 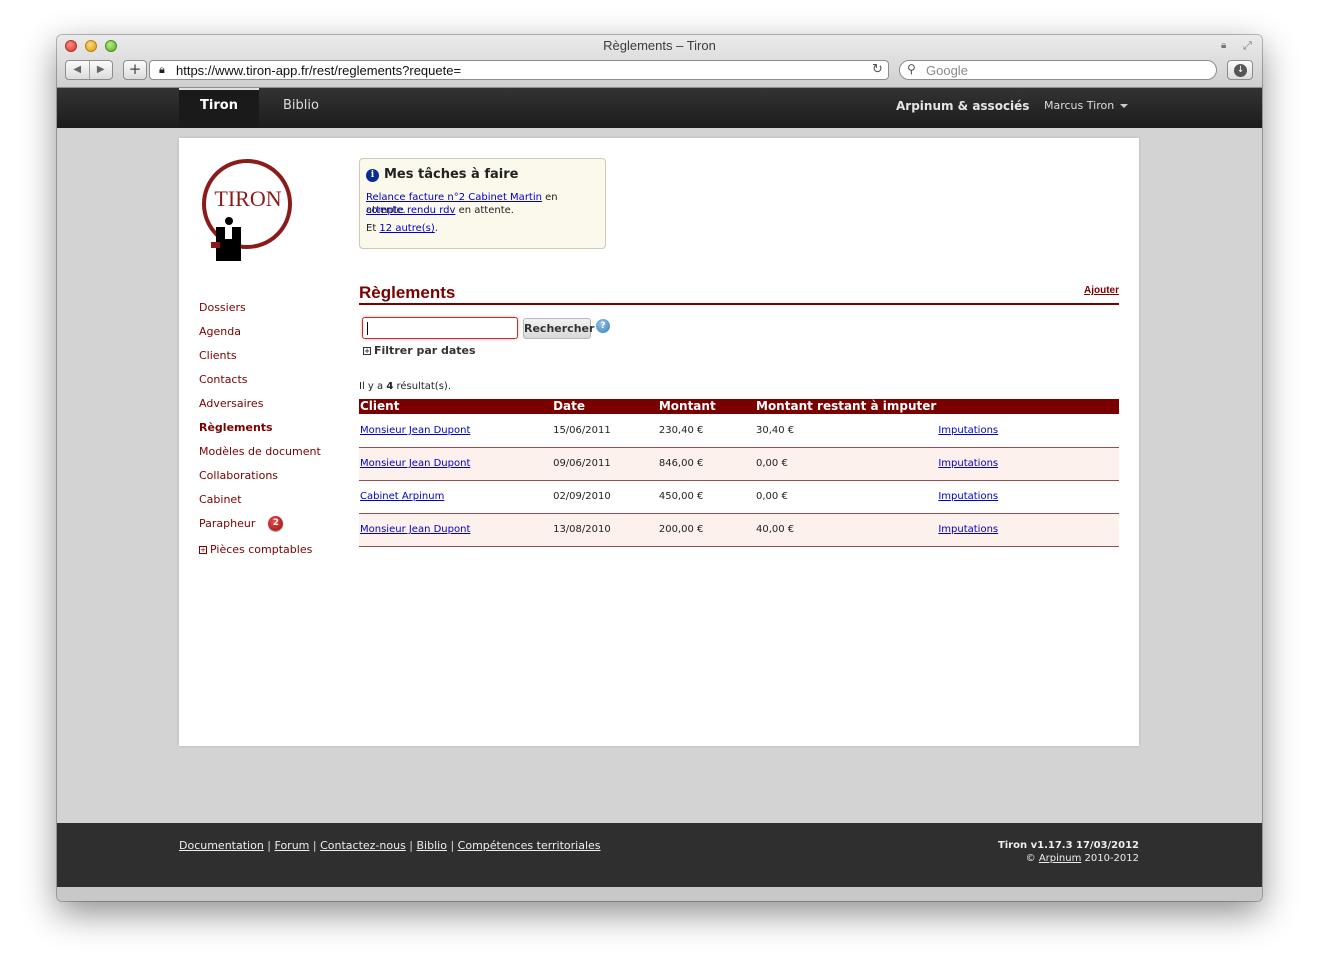 I want to click on nav-tab-tiron: Tiron, so click(x=219, y=108).